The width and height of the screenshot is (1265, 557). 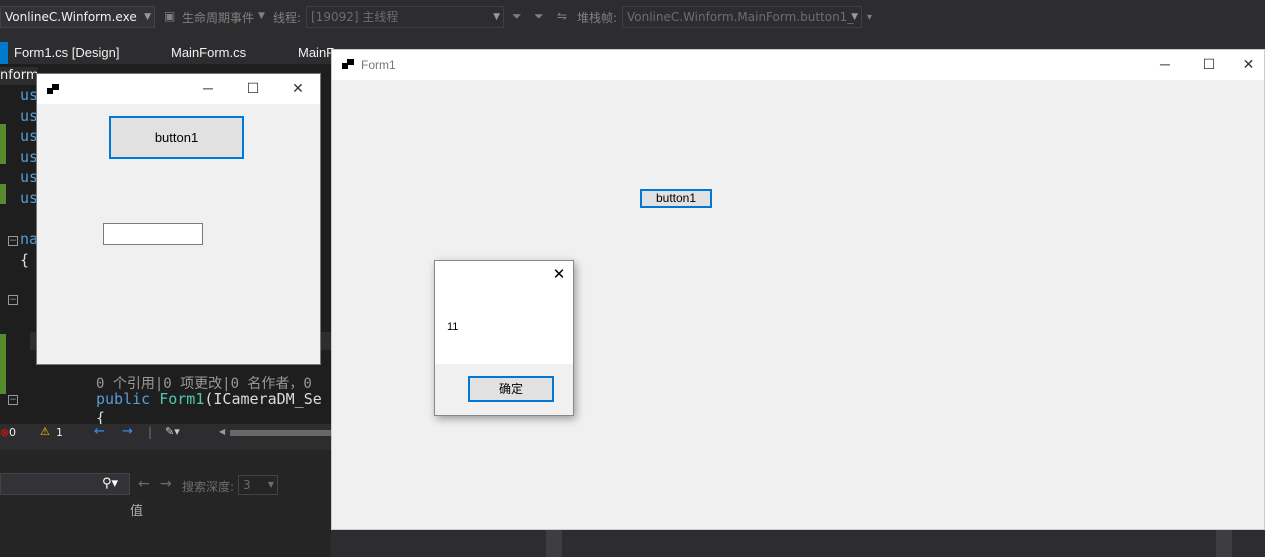 What do you see at coordinates (355, 17) in the screenshot?
I see `thread-value: [19092] 主线程` at bounding box center [355, 17].